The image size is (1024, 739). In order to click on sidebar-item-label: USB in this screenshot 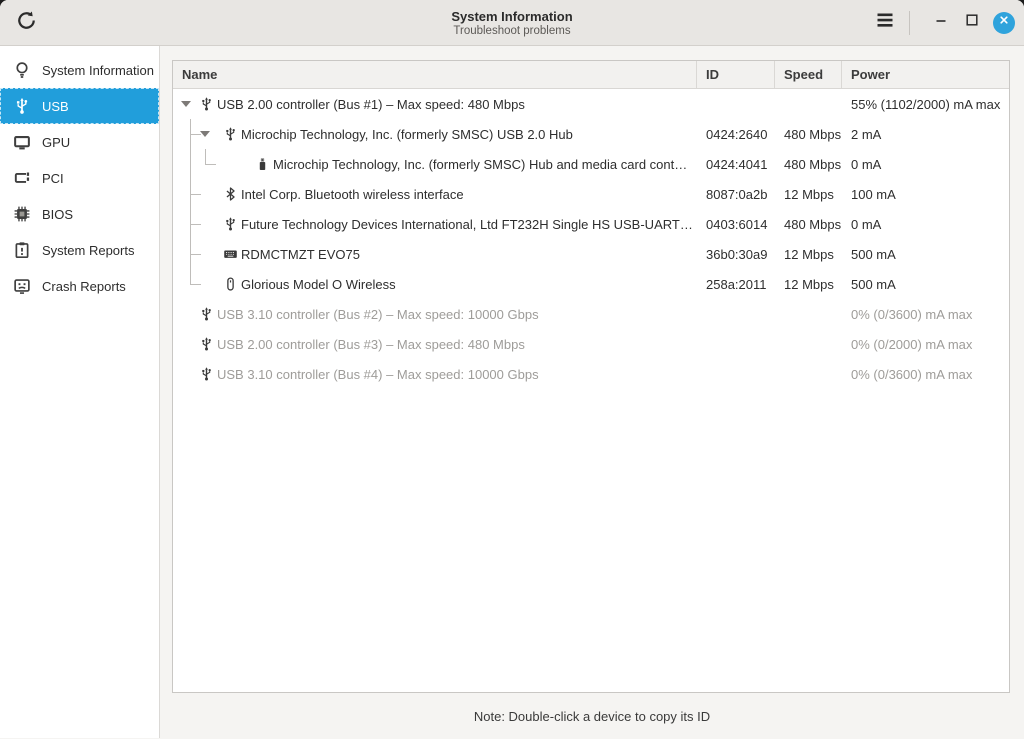, I will do `click(55, 106)`.